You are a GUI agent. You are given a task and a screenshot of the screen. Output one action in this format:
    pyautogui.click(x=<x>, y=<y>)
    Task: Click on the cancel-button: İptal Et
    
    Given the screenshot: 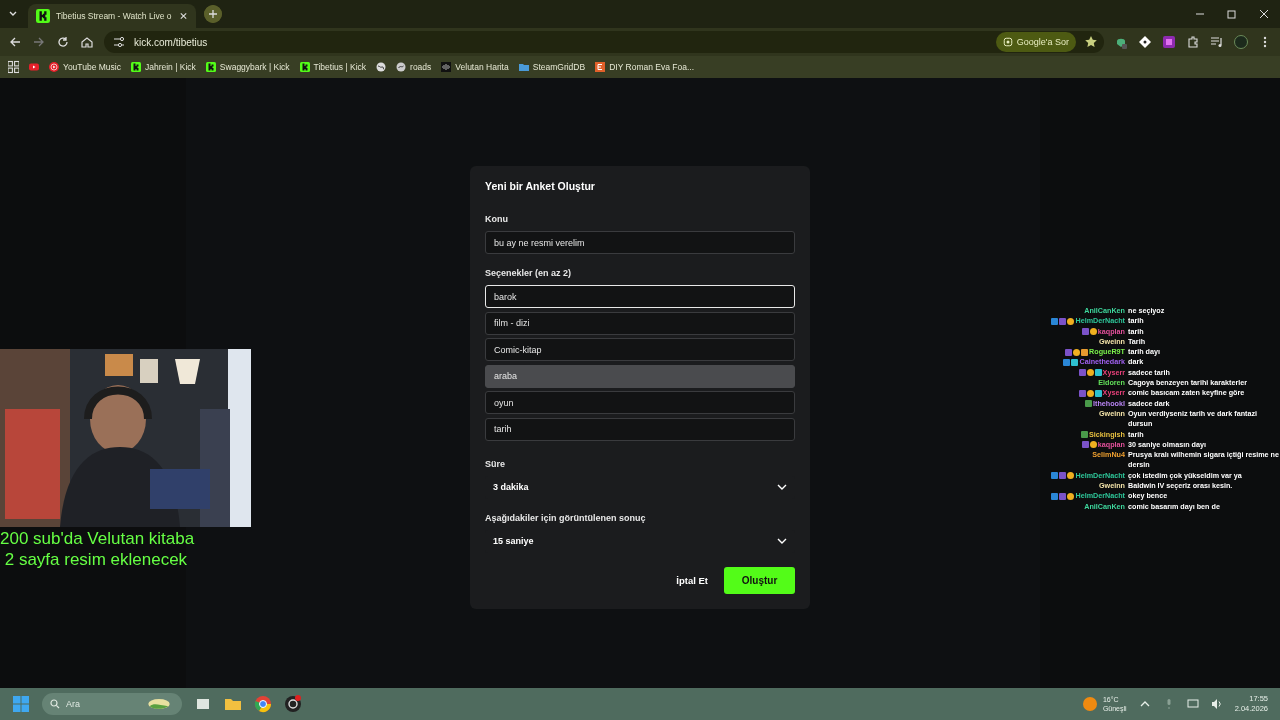 What is the action you would take?
    pyautogui.click(x=692, y=580)
    